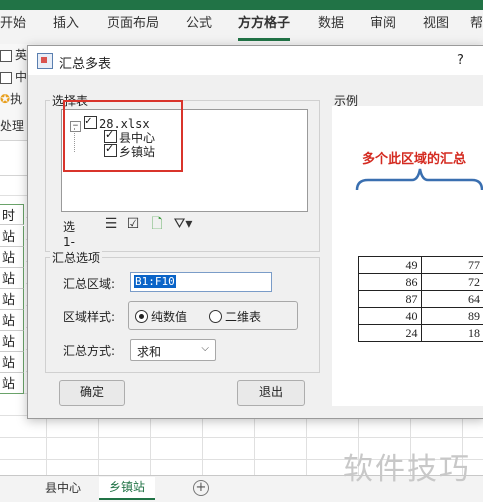 This screenshot has height=502, width=483. Describe the element at coordinates (13, 54) in the screenshot. I see `ribbon-option-en: 英` at that location.